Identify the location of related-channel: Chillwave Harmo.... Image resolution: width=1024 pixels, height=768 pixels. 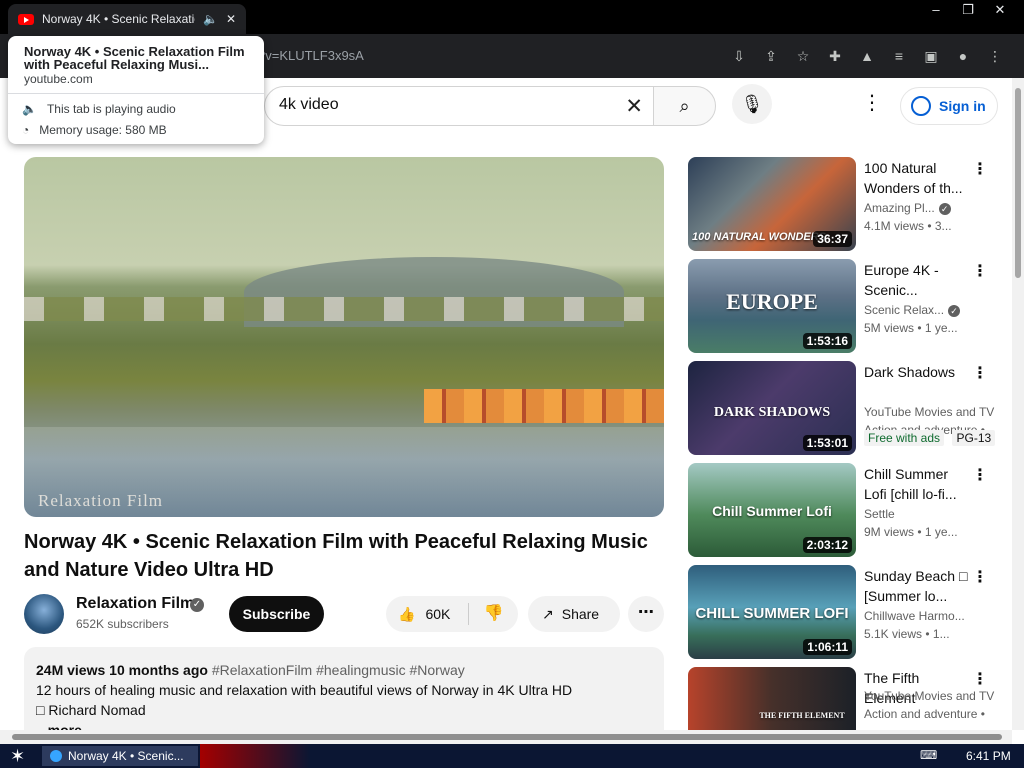
(914, 616).